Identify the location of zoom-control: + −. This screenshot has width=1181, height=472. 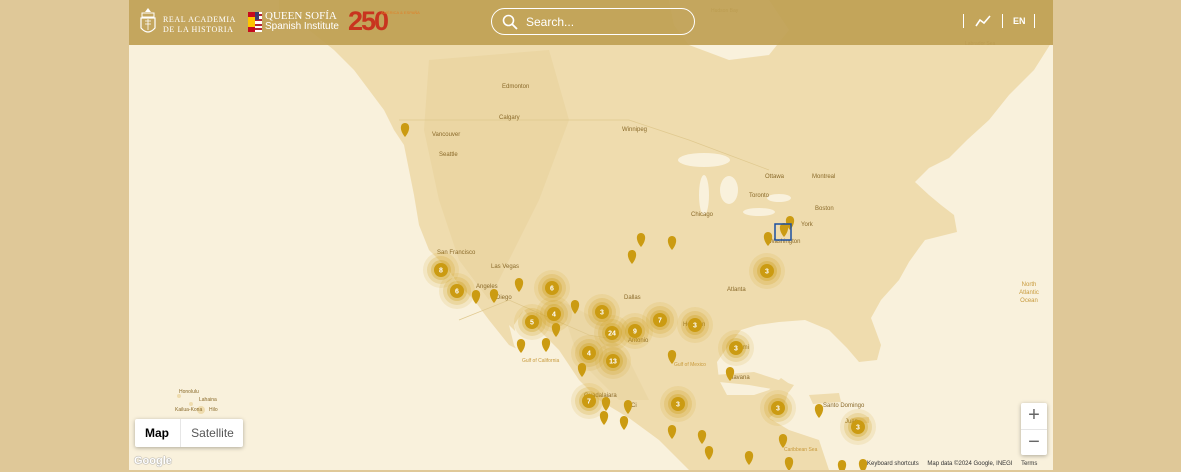
(1034, 429).